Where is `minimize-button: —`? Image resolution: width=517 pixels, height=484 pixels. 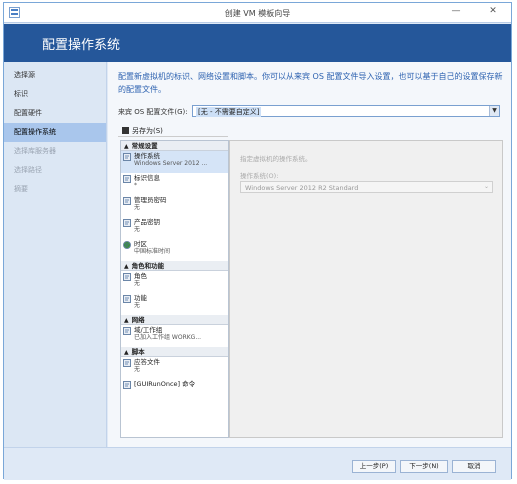 minimize-button: — is located at coordinates (456, 11).